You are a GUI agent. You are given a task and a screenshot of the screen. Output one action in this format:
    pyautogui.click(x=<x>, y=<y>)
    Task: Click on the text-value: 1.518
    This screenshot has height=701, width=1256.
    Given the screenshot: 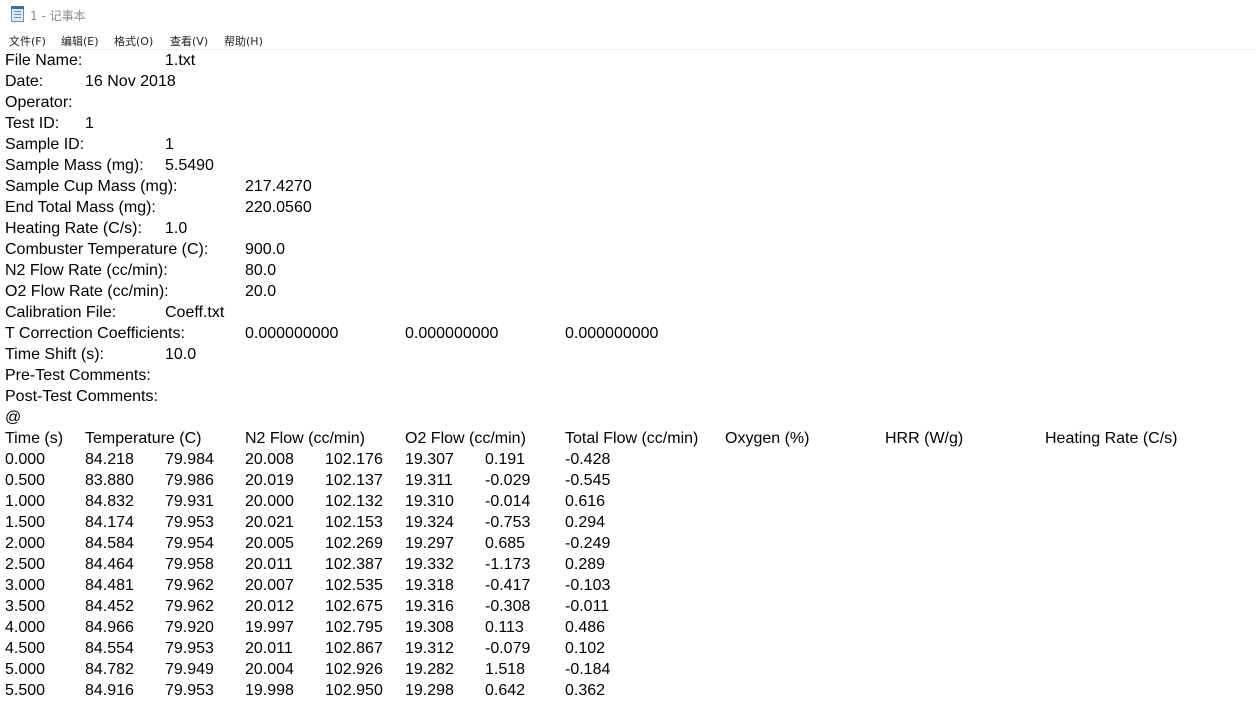 What is the action you would take?
    pyautogui.click(x=505, y=669)
    